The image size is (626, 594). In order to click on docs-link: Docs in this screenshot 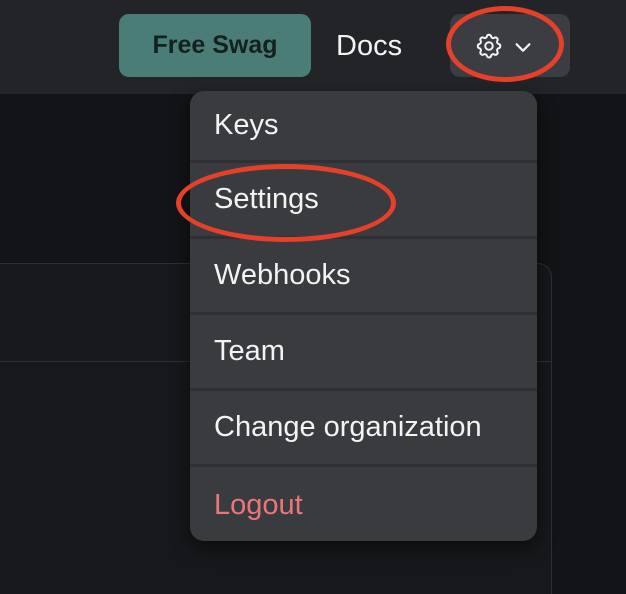, I will do `click(369, 46)`.